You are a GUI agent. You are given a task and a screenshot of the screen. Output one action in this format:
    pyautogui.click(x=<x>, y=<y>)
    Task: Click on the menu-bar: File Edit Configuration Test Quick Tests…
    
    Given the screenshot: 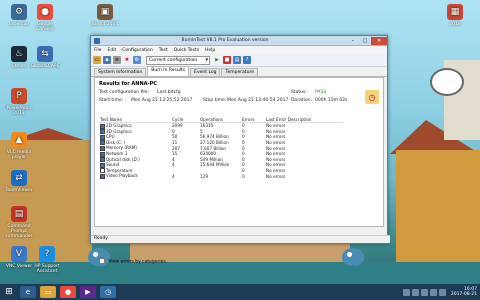 What is the action you would take?
    pyautogui.click(x=239, y=50)
    